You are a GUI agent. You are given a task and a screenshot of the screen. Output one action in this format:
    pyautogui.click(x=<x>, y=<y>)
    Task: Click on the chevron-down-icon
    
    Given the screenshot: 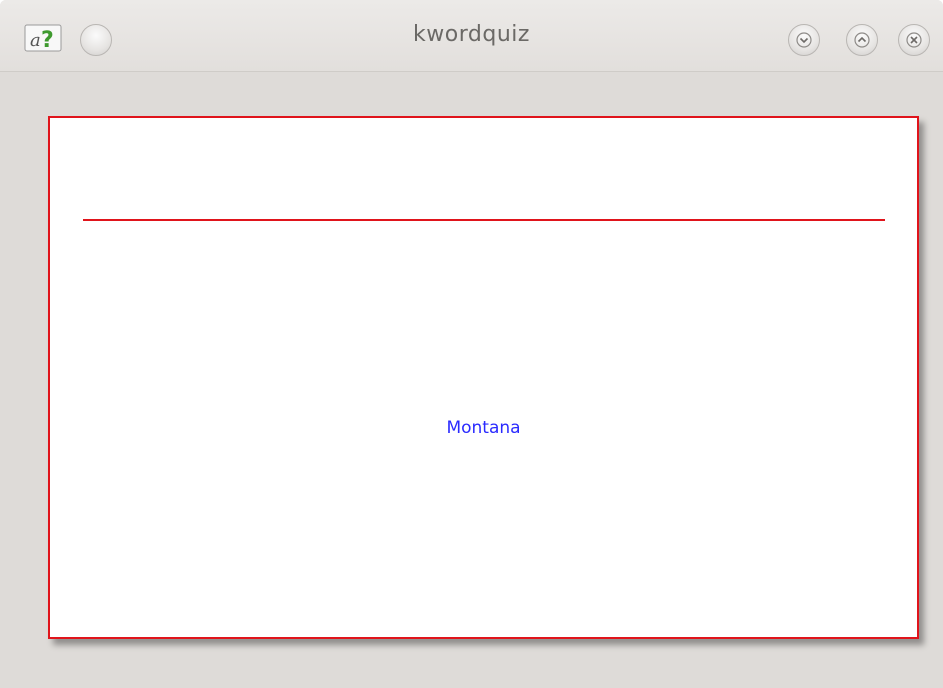 What is the action you would take?
    pyautogui.click(x=804, y=40)
    